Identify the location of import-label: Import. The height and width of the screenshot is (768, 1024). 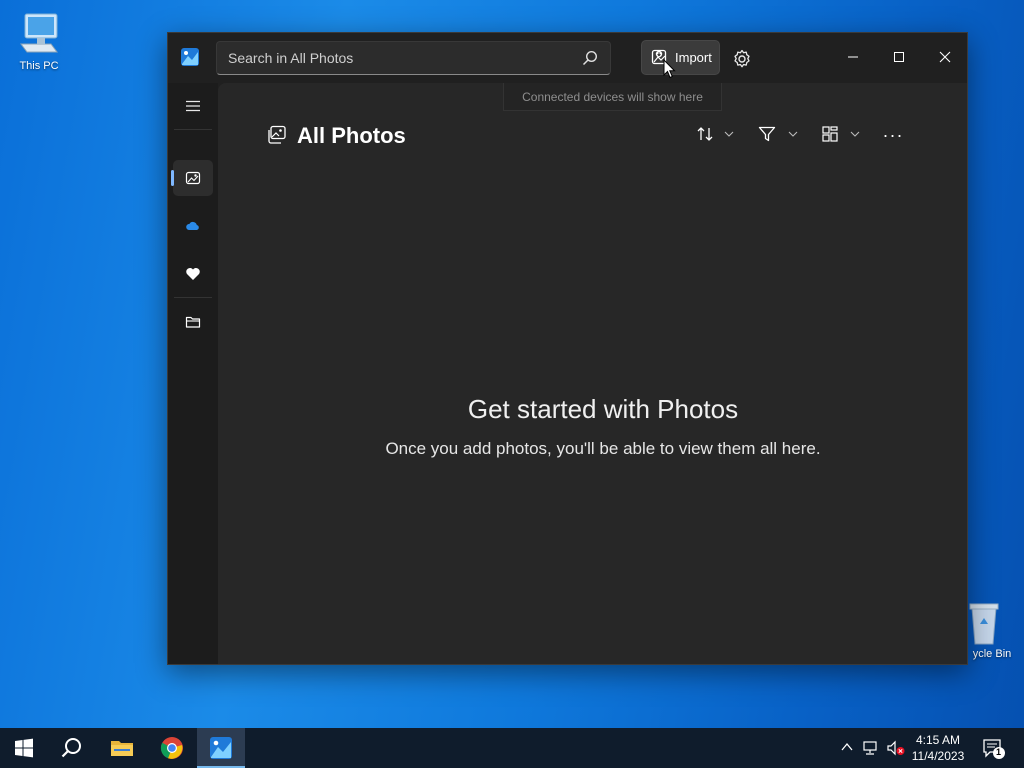
(693, 57).